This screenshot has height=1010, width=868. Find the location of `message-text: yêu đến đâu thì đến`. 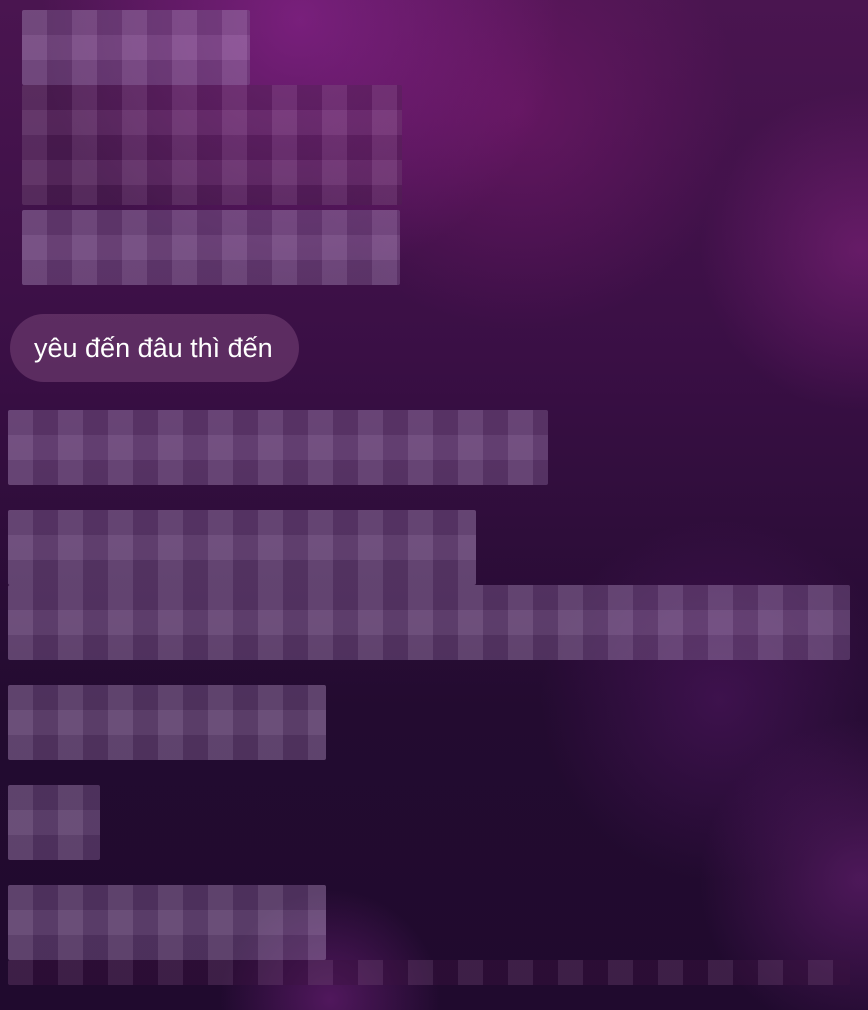

message-text: yêu đến đâu thì đến is located at coordinates (153, 348).